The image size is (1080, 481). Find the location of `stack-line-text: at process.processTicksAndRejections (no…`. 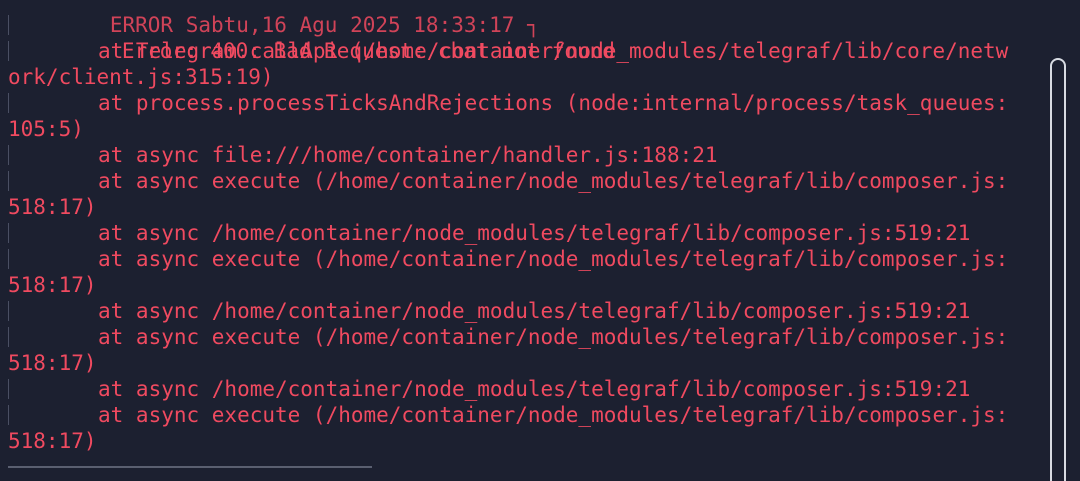

stack-line-text: at process.processTicksAndRejections (no… is located at coordinates (553, 103).